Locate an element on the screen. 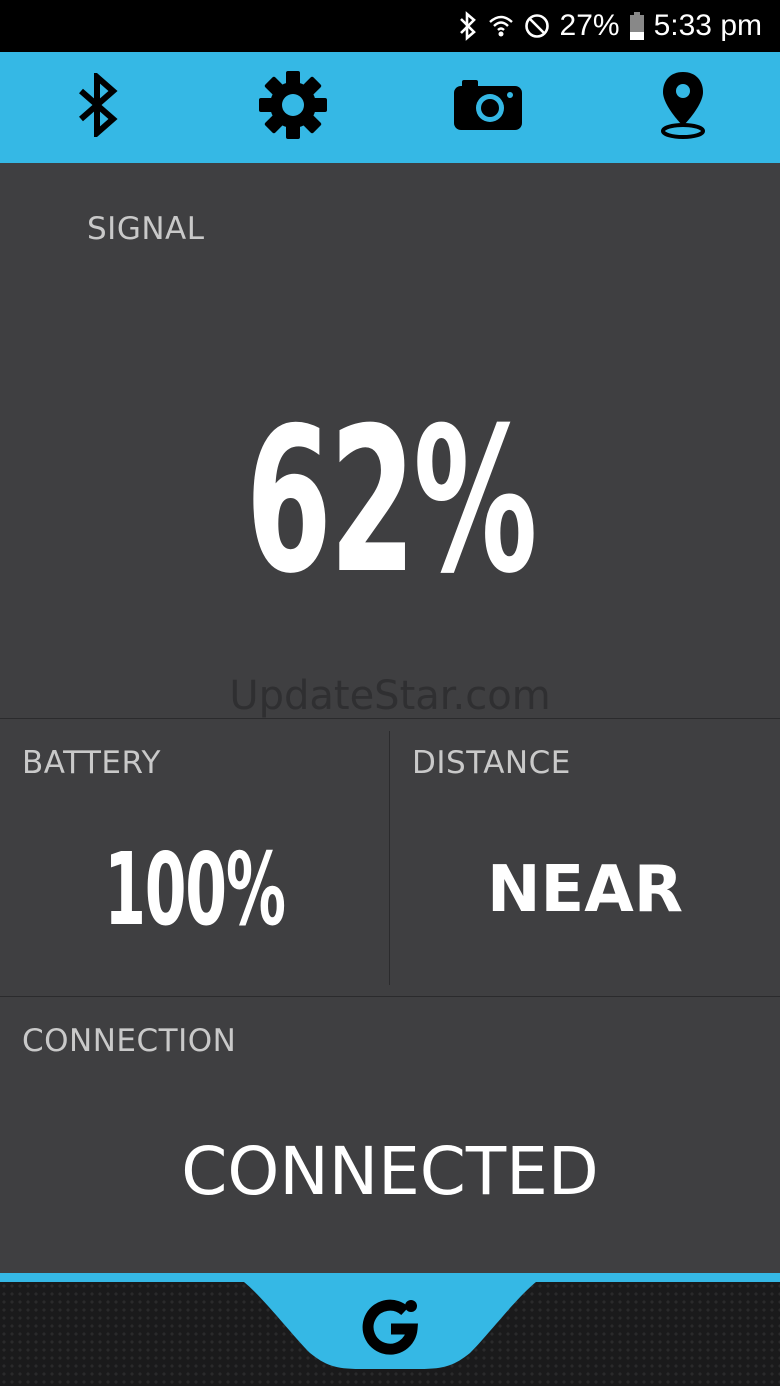 The image size is (780, 1386). camera-icon is located at coordinates (488, 107).